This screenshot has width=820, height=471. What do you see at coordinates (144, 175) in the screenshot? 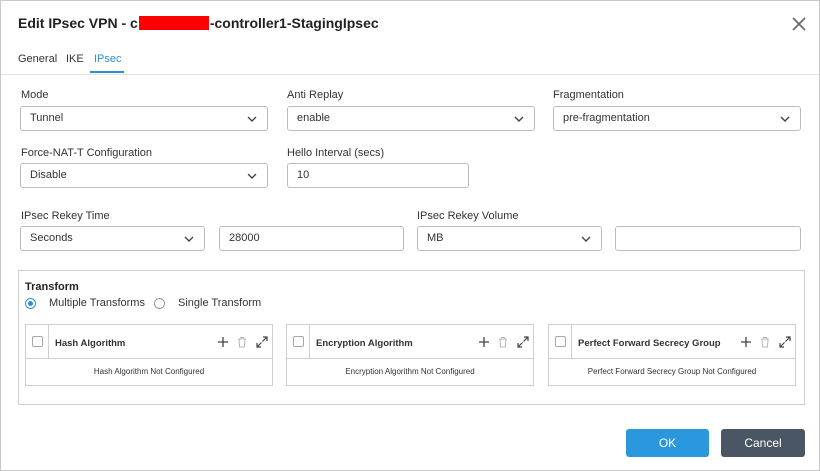
I see `force-nat-t-select: Disable` at bounding box center [144, 175].